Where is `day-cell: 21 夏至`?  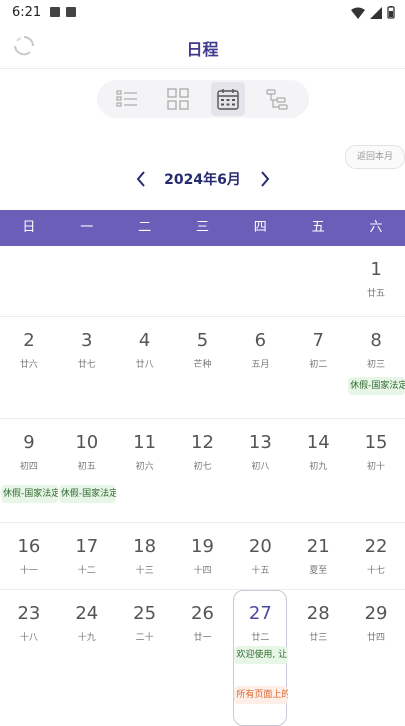
day-cell: 21 夏至 is located at coordinates (318, 556).